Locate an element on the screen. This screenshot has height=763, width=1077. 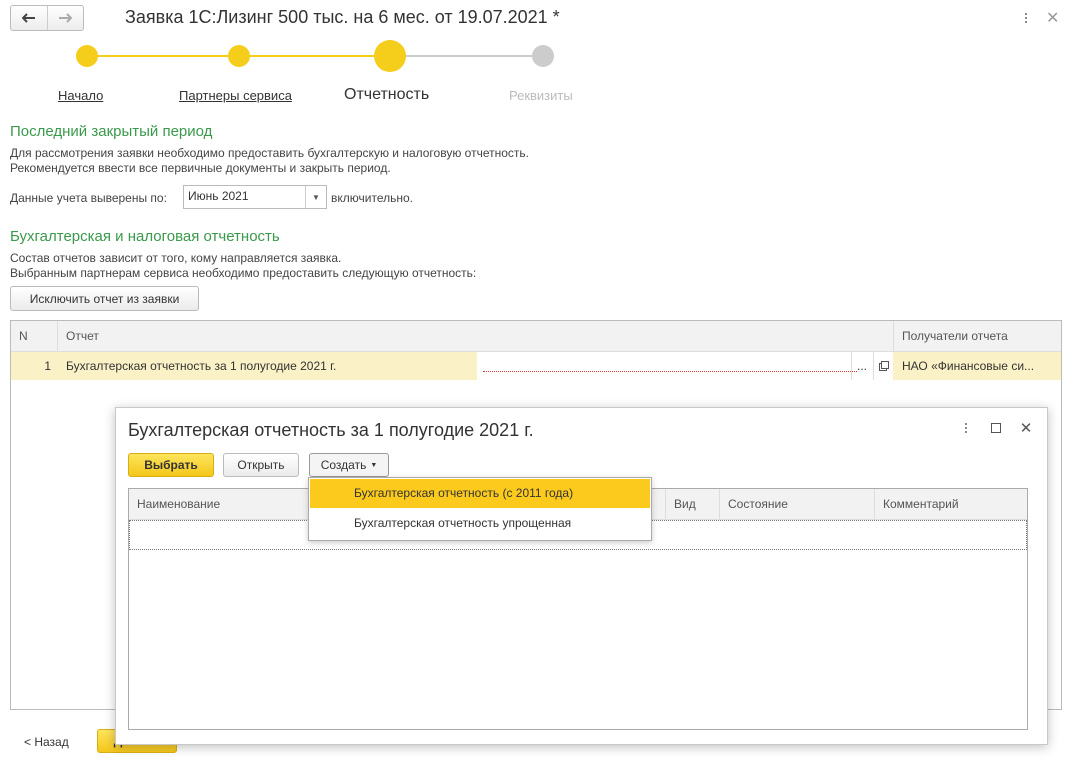
col-state: Состояние is located at coordinates (796, 504).